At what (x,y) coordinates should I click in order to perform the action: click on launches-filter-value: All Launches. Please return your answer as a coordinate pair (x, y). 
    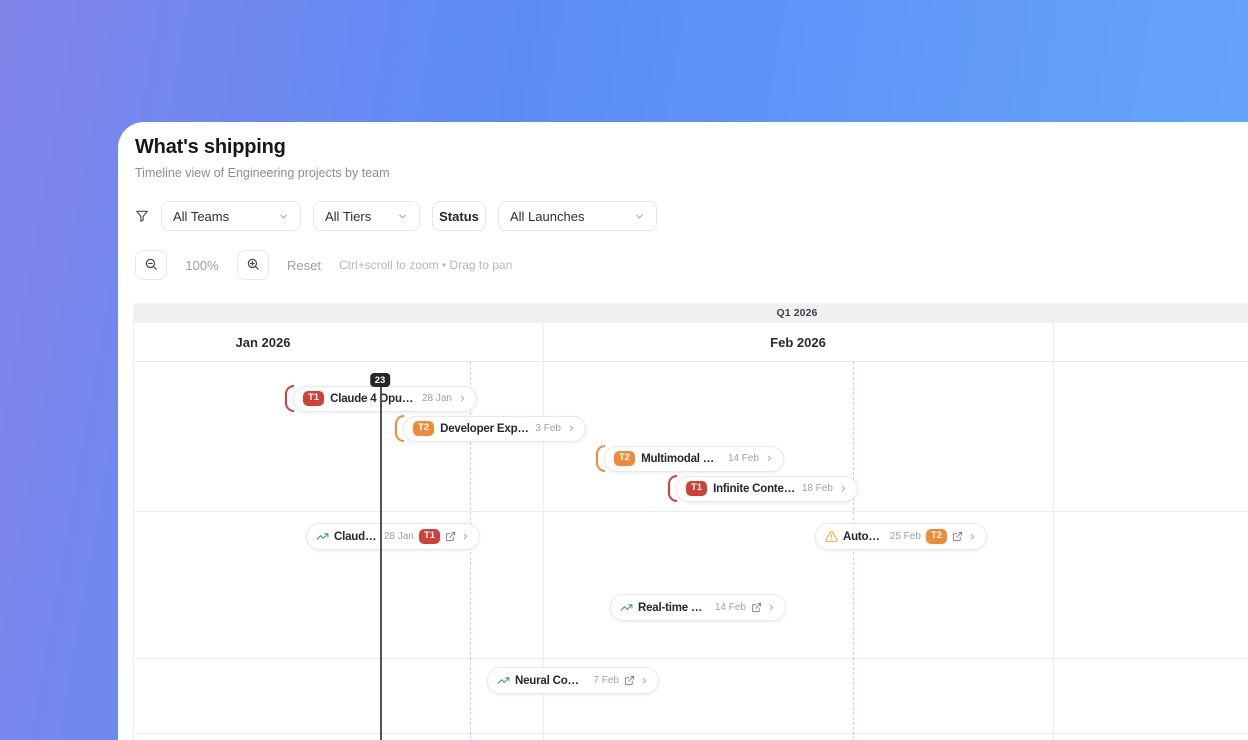
    Looking at the image, I should click on (547, 216).